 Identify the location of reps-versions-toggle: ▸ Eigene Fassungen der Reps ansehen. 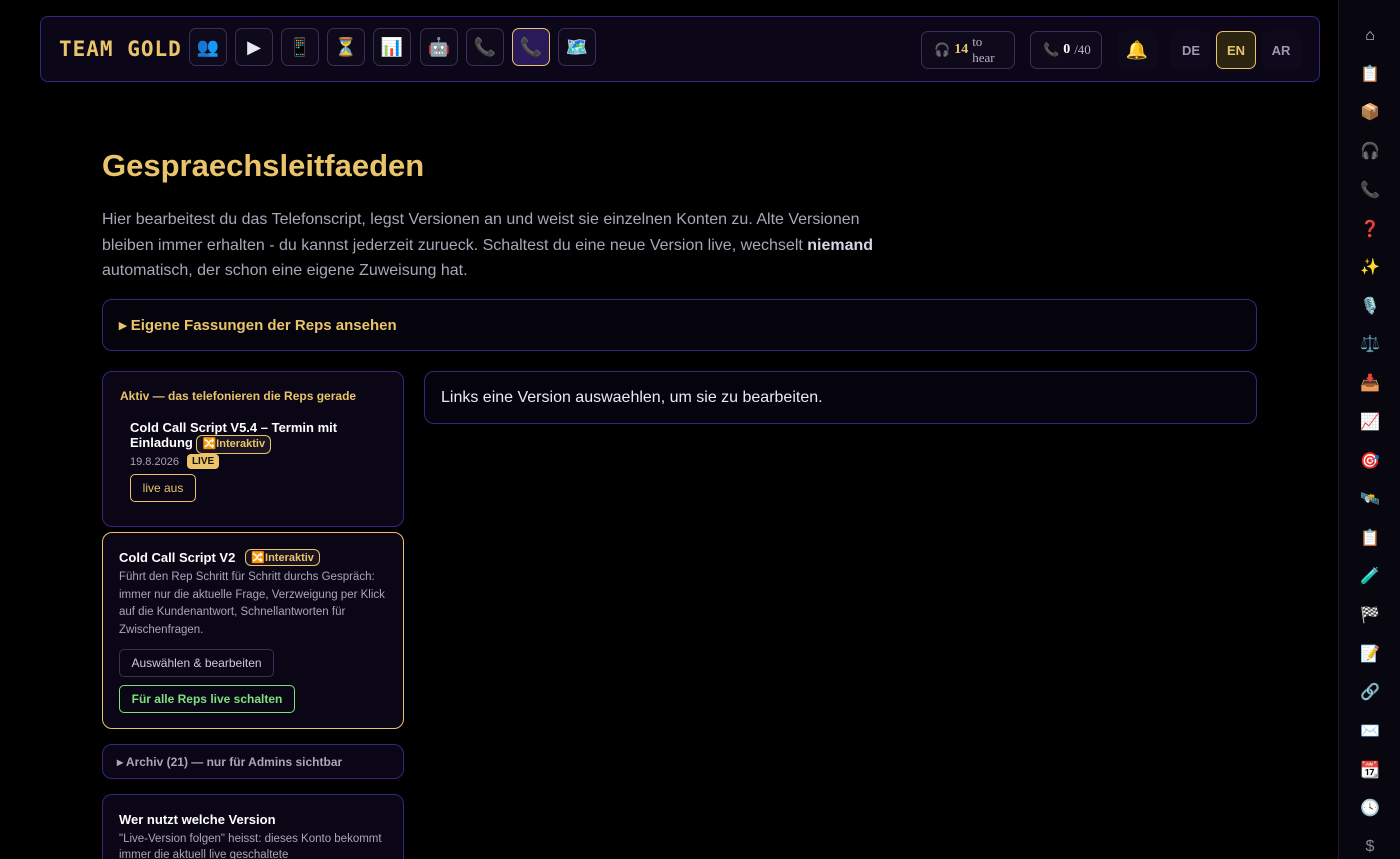
(679, 325).